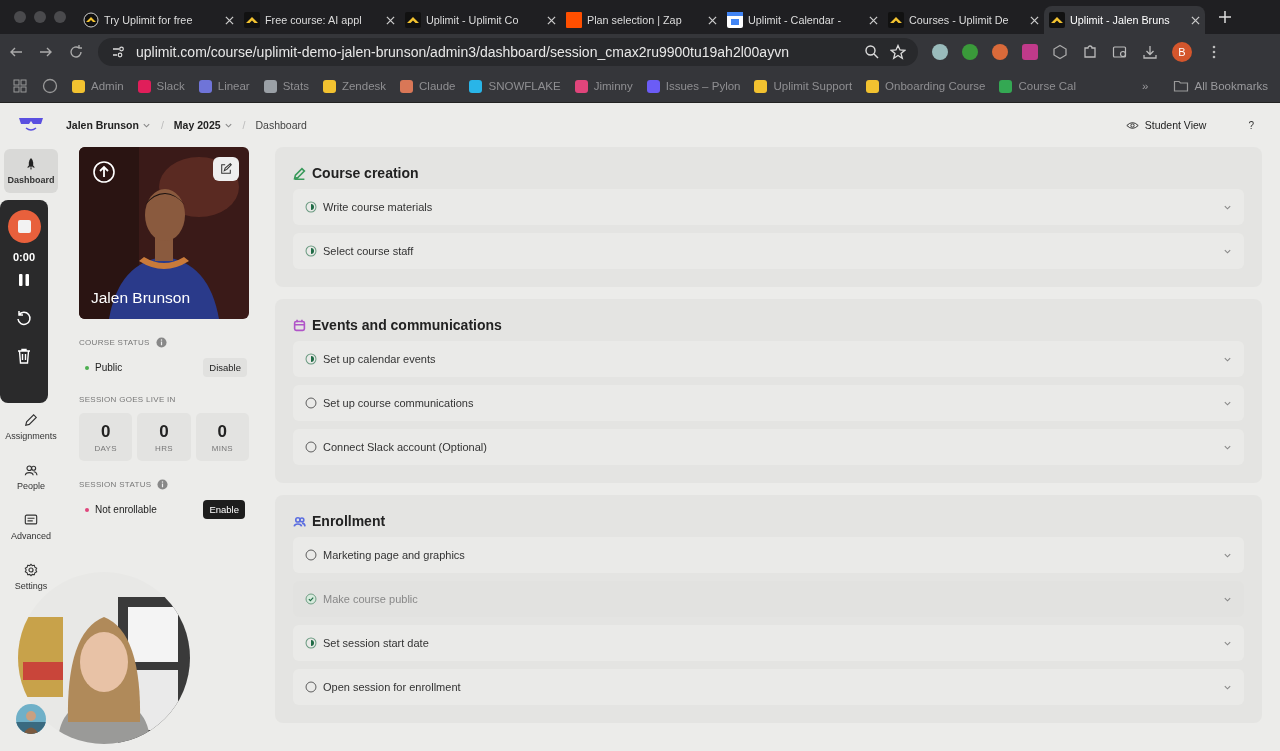 The height and width of the screenshot is (751, 1280). I want to click on browser-tab: Try Uplimit for free, so click(158, 20).